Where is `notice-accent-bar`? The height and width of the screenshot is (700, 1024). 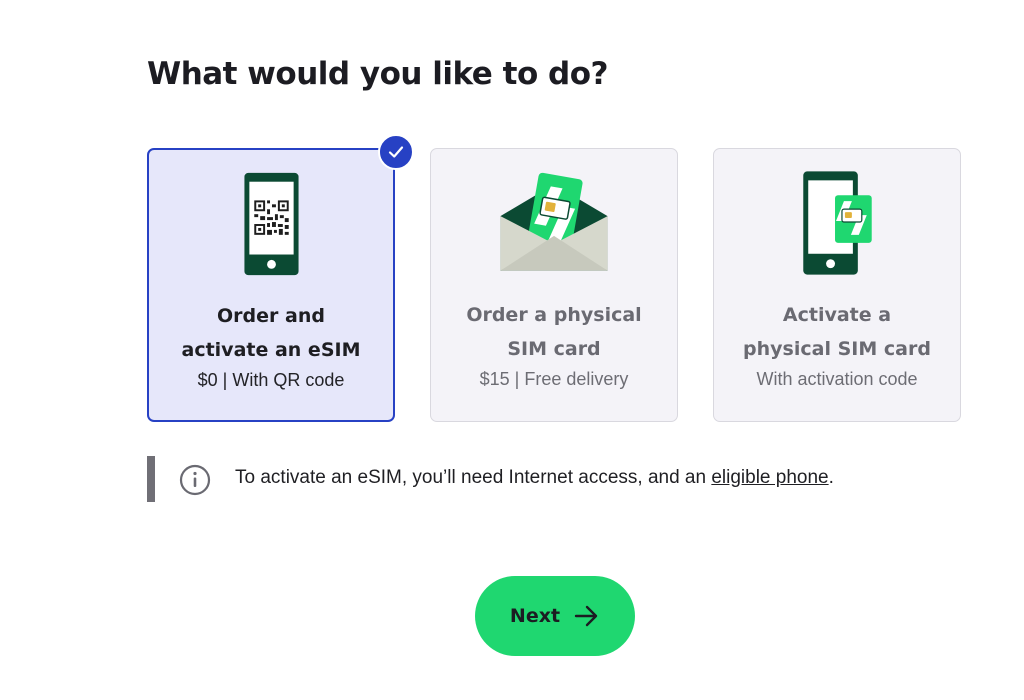 notice-accent-bar is located at coordinates (151, 479).